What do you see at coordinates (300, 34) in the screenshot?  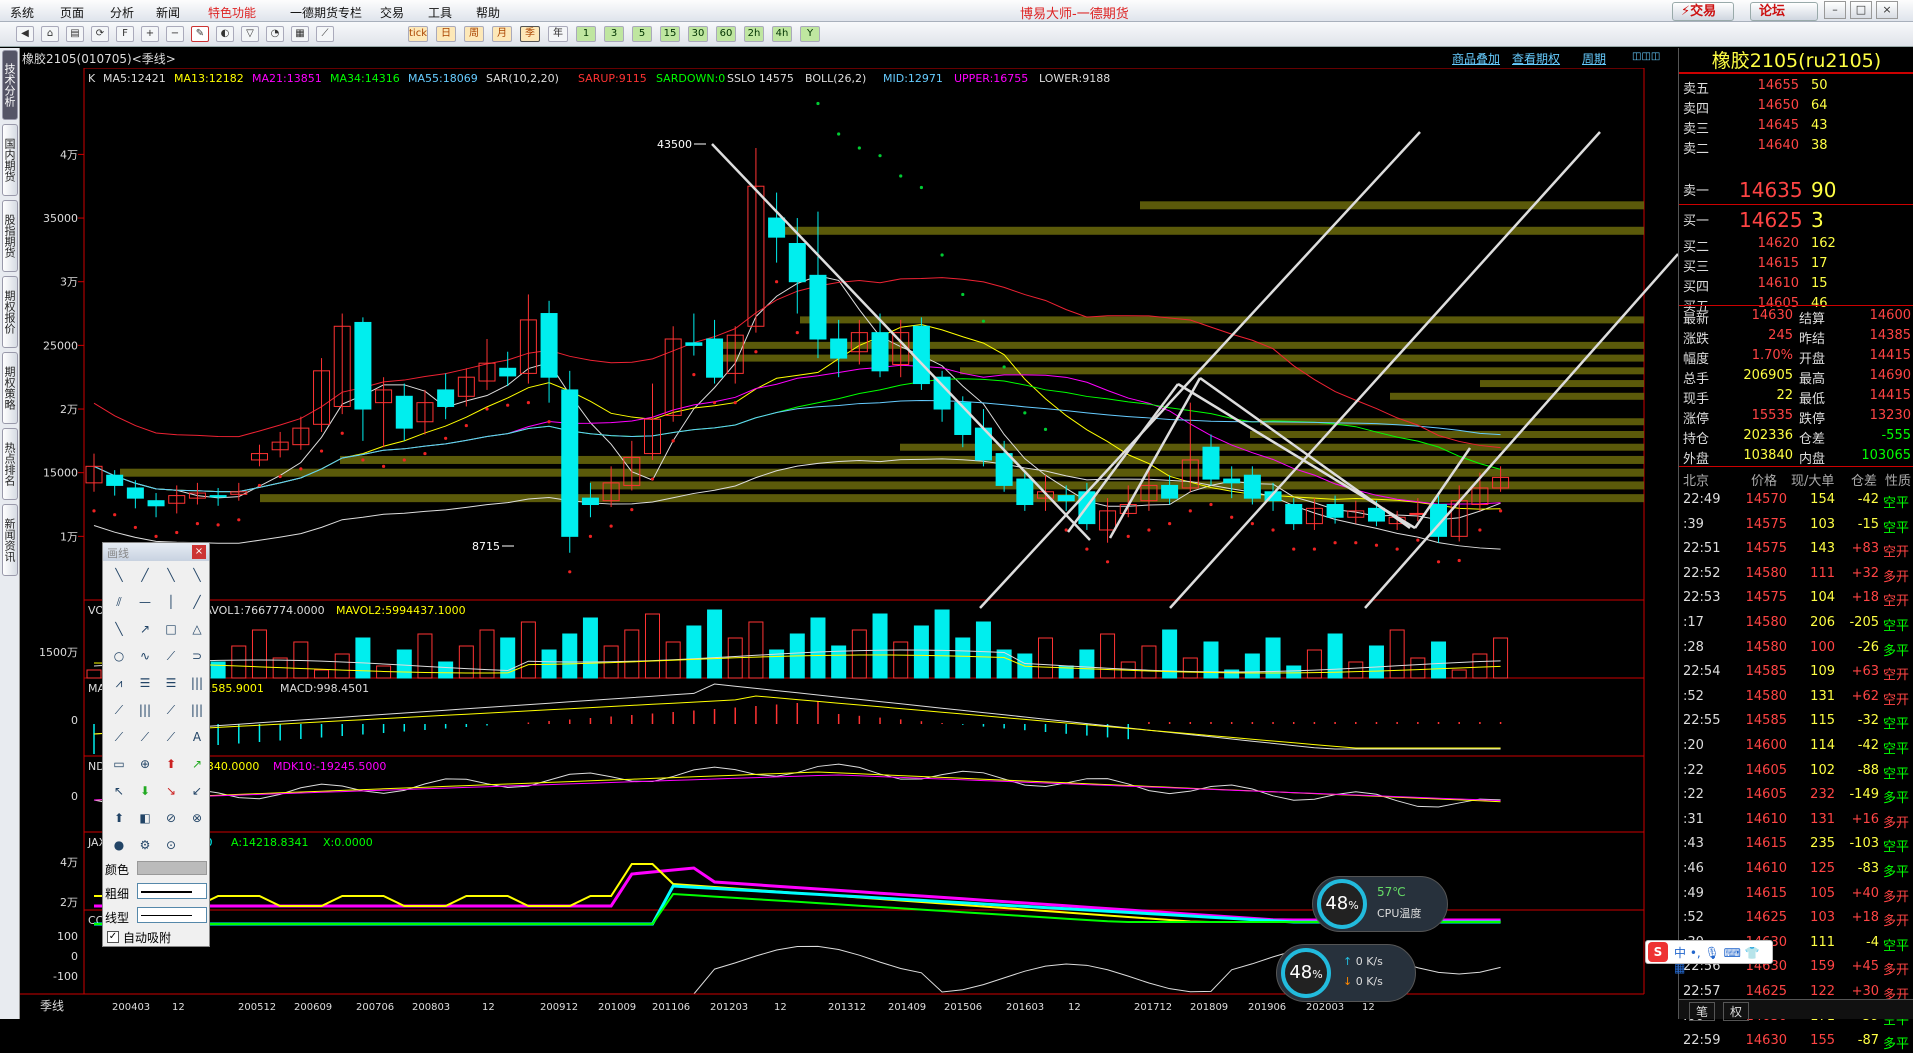 I see `table-icon: ▦` at bounding box center [300, 34].